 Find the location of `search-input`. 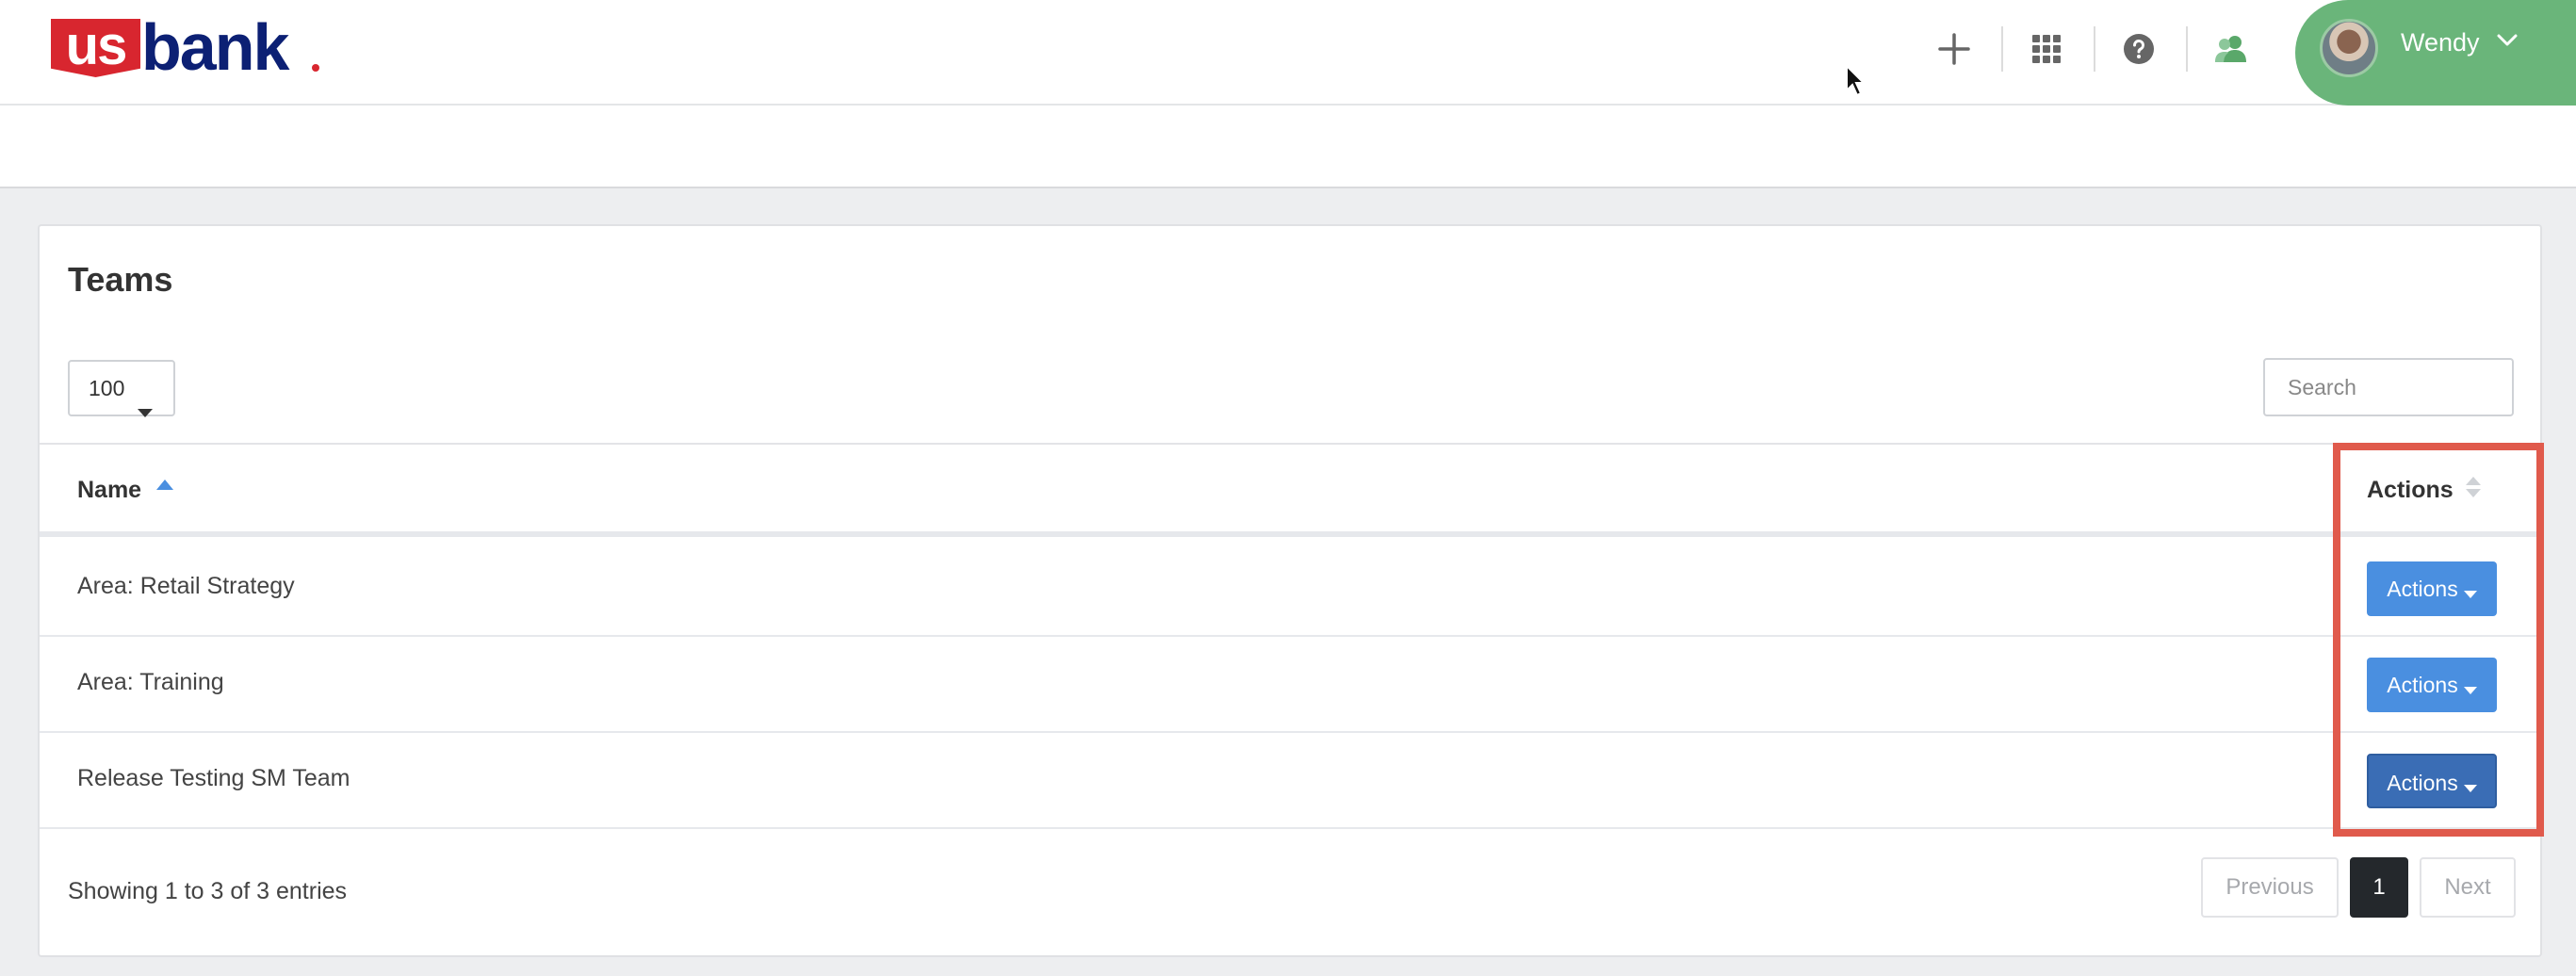

search-input is located at coordinates (2388, 387).